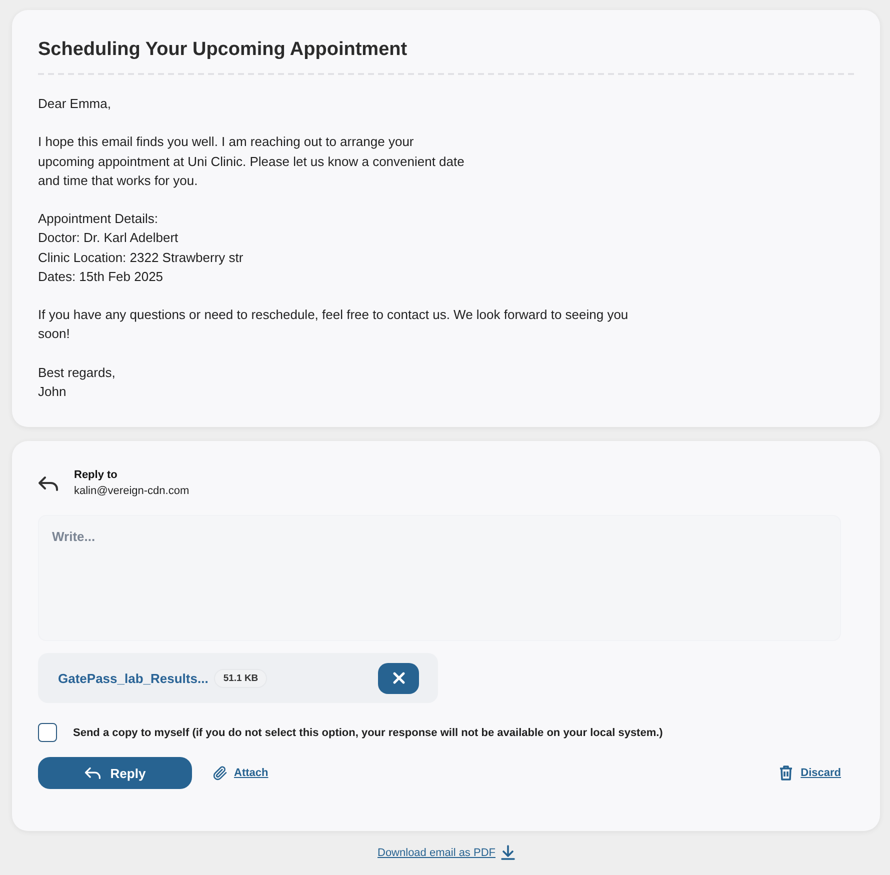 The image size is (890, 875). Describe the element at coordinates (241, 678) in the screenshot. I see `file-size: 51.1 KB` at that location.